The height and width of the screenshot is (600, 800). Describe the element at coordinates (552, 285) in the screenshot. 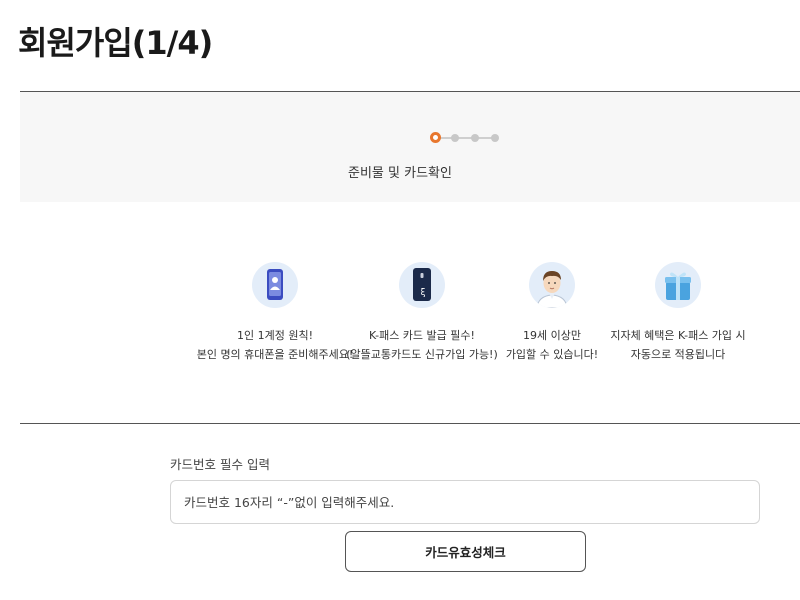

I see `adult-person-icon` at that location.